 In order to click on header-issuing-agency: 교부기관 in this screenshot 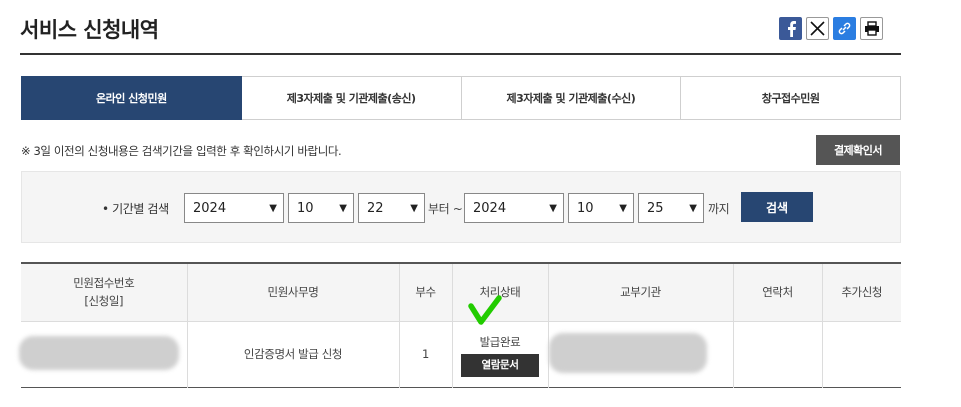, I will do `click(641, 292)`.